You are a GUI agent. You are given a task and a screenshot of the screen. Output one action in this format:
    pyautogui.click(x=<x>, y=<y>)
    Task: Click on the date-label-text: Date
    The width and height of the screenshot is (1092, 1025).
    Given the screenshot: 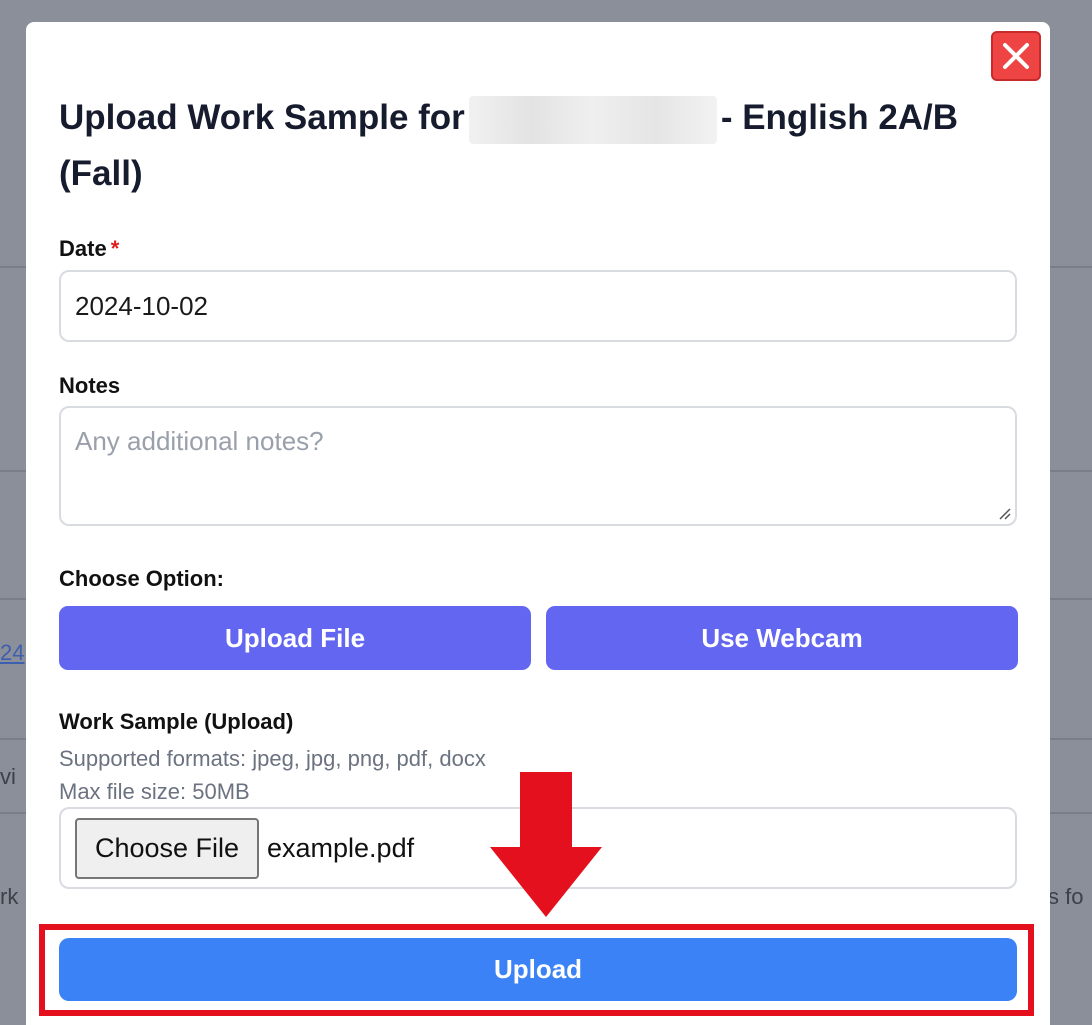 What is the action you would take?
    pyautogui.click(x=83, y=248)
    